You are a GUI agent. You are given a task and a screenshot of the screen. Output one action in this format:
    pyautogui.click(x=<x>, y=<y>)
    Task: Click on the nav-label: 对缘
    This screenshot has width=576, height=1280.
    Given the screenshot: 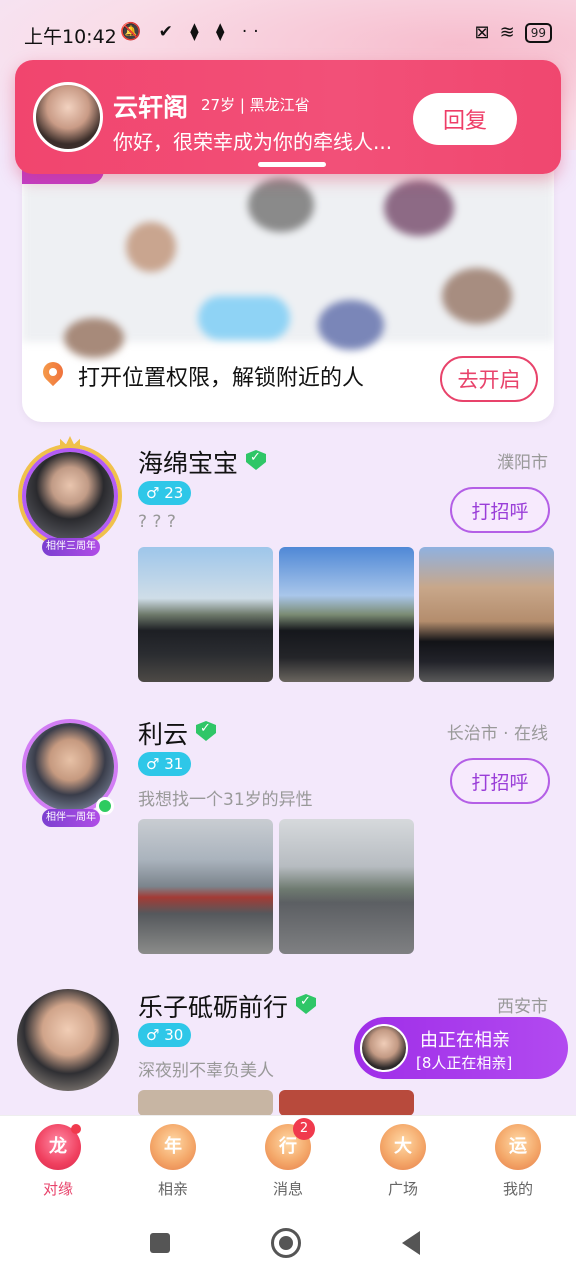 What is the action you would take?
    pyautogui.click(x=57, y=1189)
    